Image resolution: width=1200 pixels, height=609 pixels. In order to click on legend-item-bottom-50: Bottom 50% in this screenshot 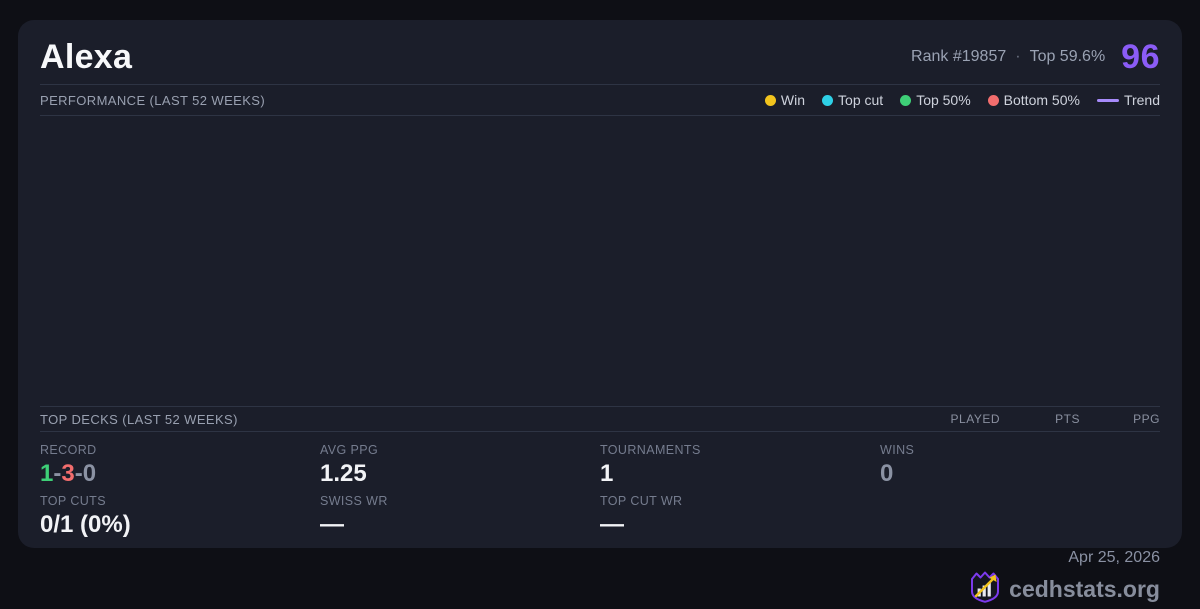, I will do `click(1033, 100)`.